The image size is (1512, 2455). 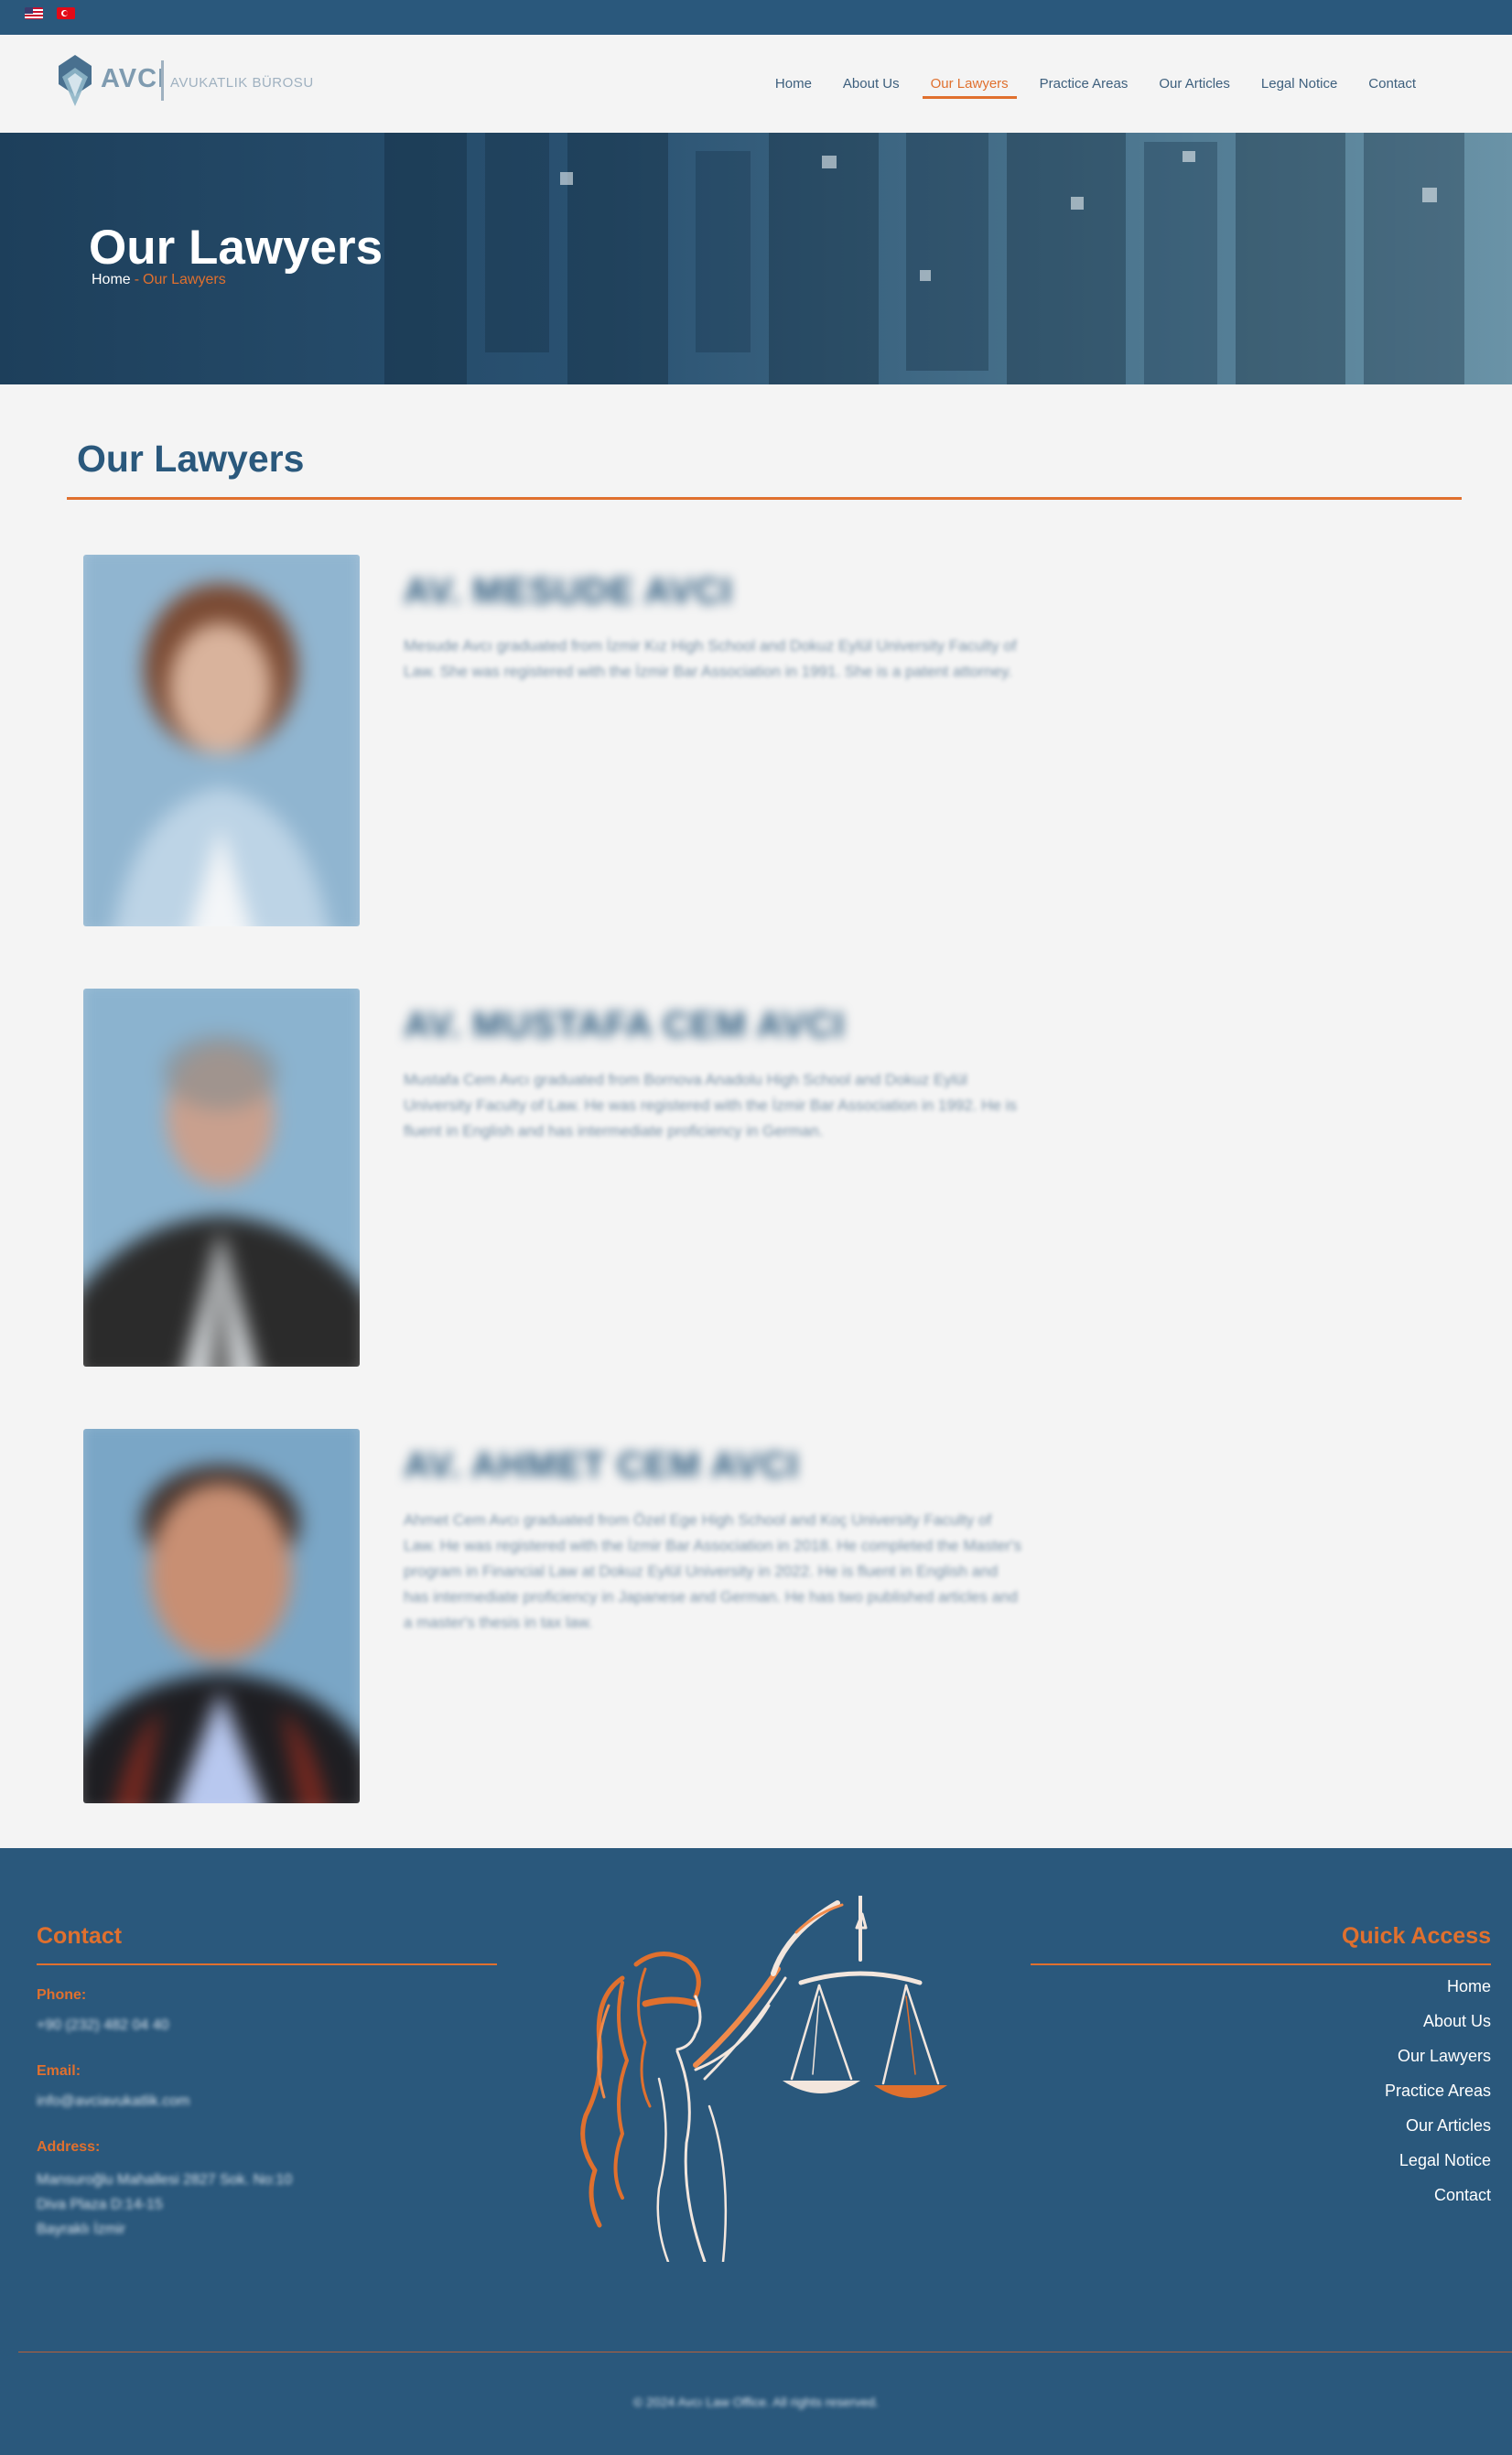 What do you see at coordinates (793, 84) in the screenshot?
I see `nav-home: Home` at bounding box center [793, 84].